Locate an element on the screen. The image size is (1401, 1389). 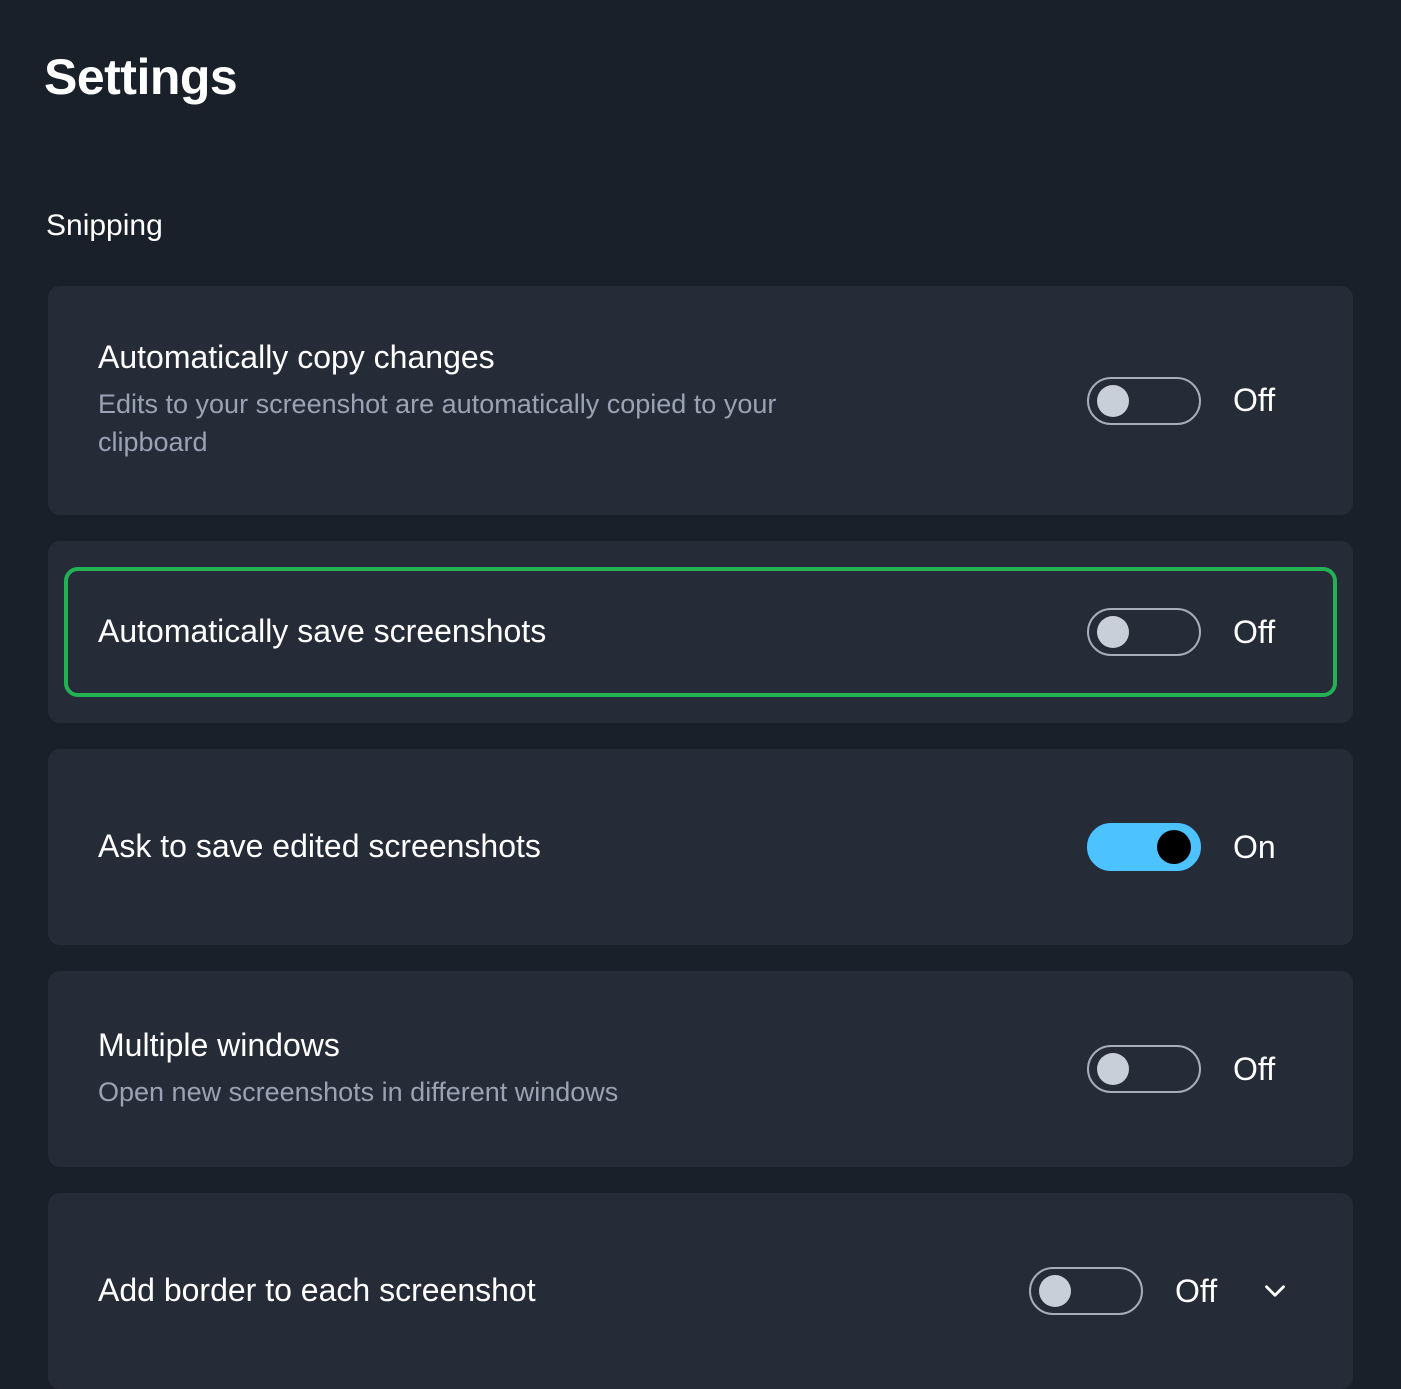
section-label-snipping: Snipping is located at coordinates (104, 225).